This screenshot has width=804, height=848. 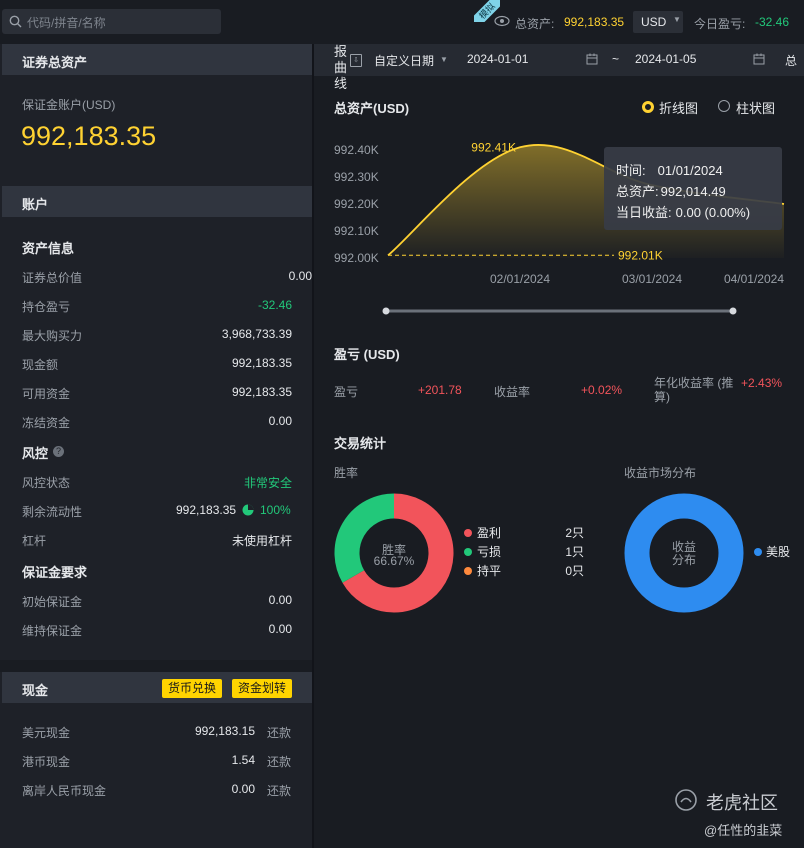 What do you see at coordinates (742, 803) in the screenshot?
I see `watermark-brand: 老虎社区` at bounding box center [742, 803].